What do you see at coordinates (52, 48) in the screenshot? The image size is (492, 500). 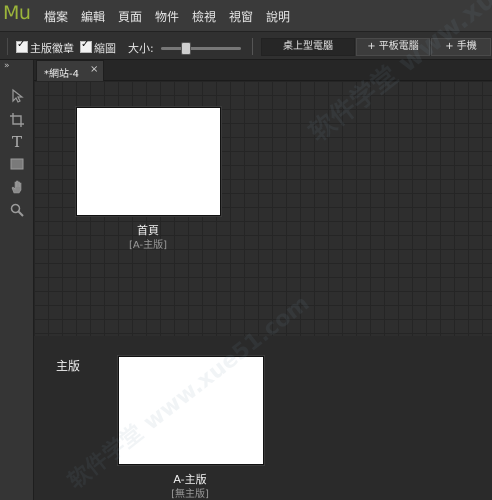 I see `master-badges-label: 主版徽章` at bounding box center [52, 48].